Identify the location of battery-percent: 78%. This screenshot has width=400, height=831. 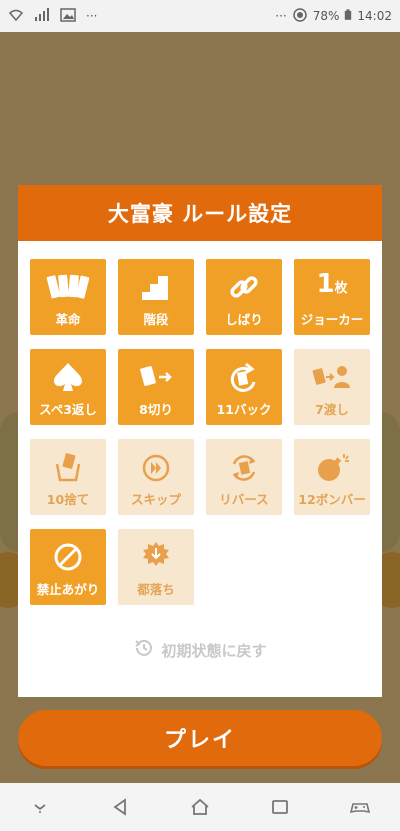
(326, 16).